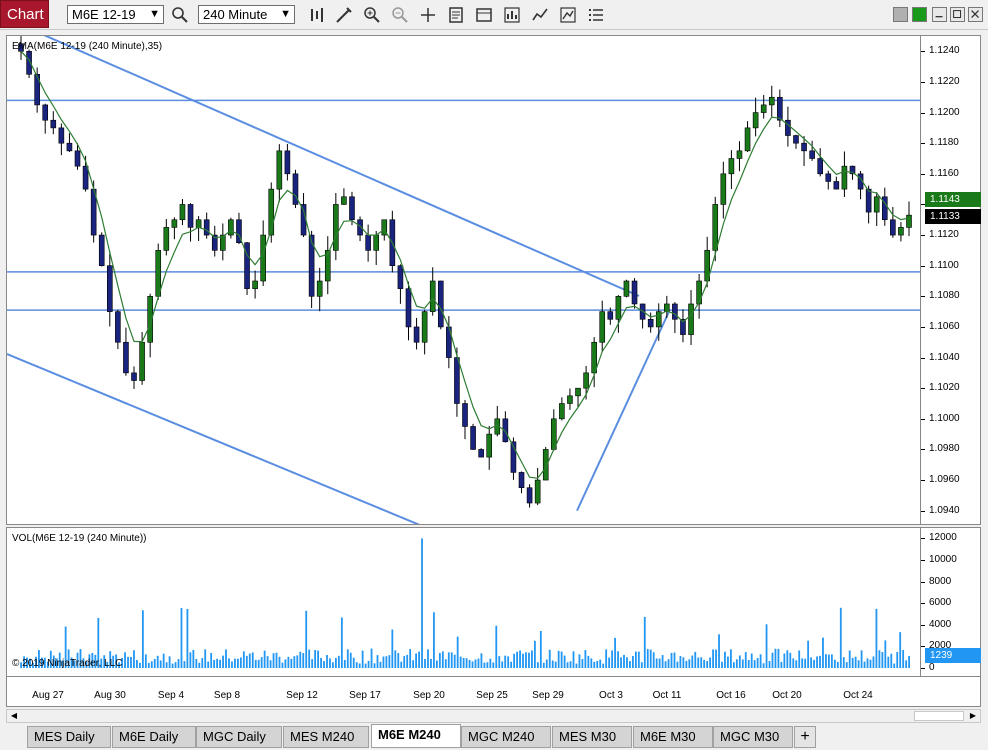  I want to click on tab-m6e-daily: M6E Daily, so click(154, 737).